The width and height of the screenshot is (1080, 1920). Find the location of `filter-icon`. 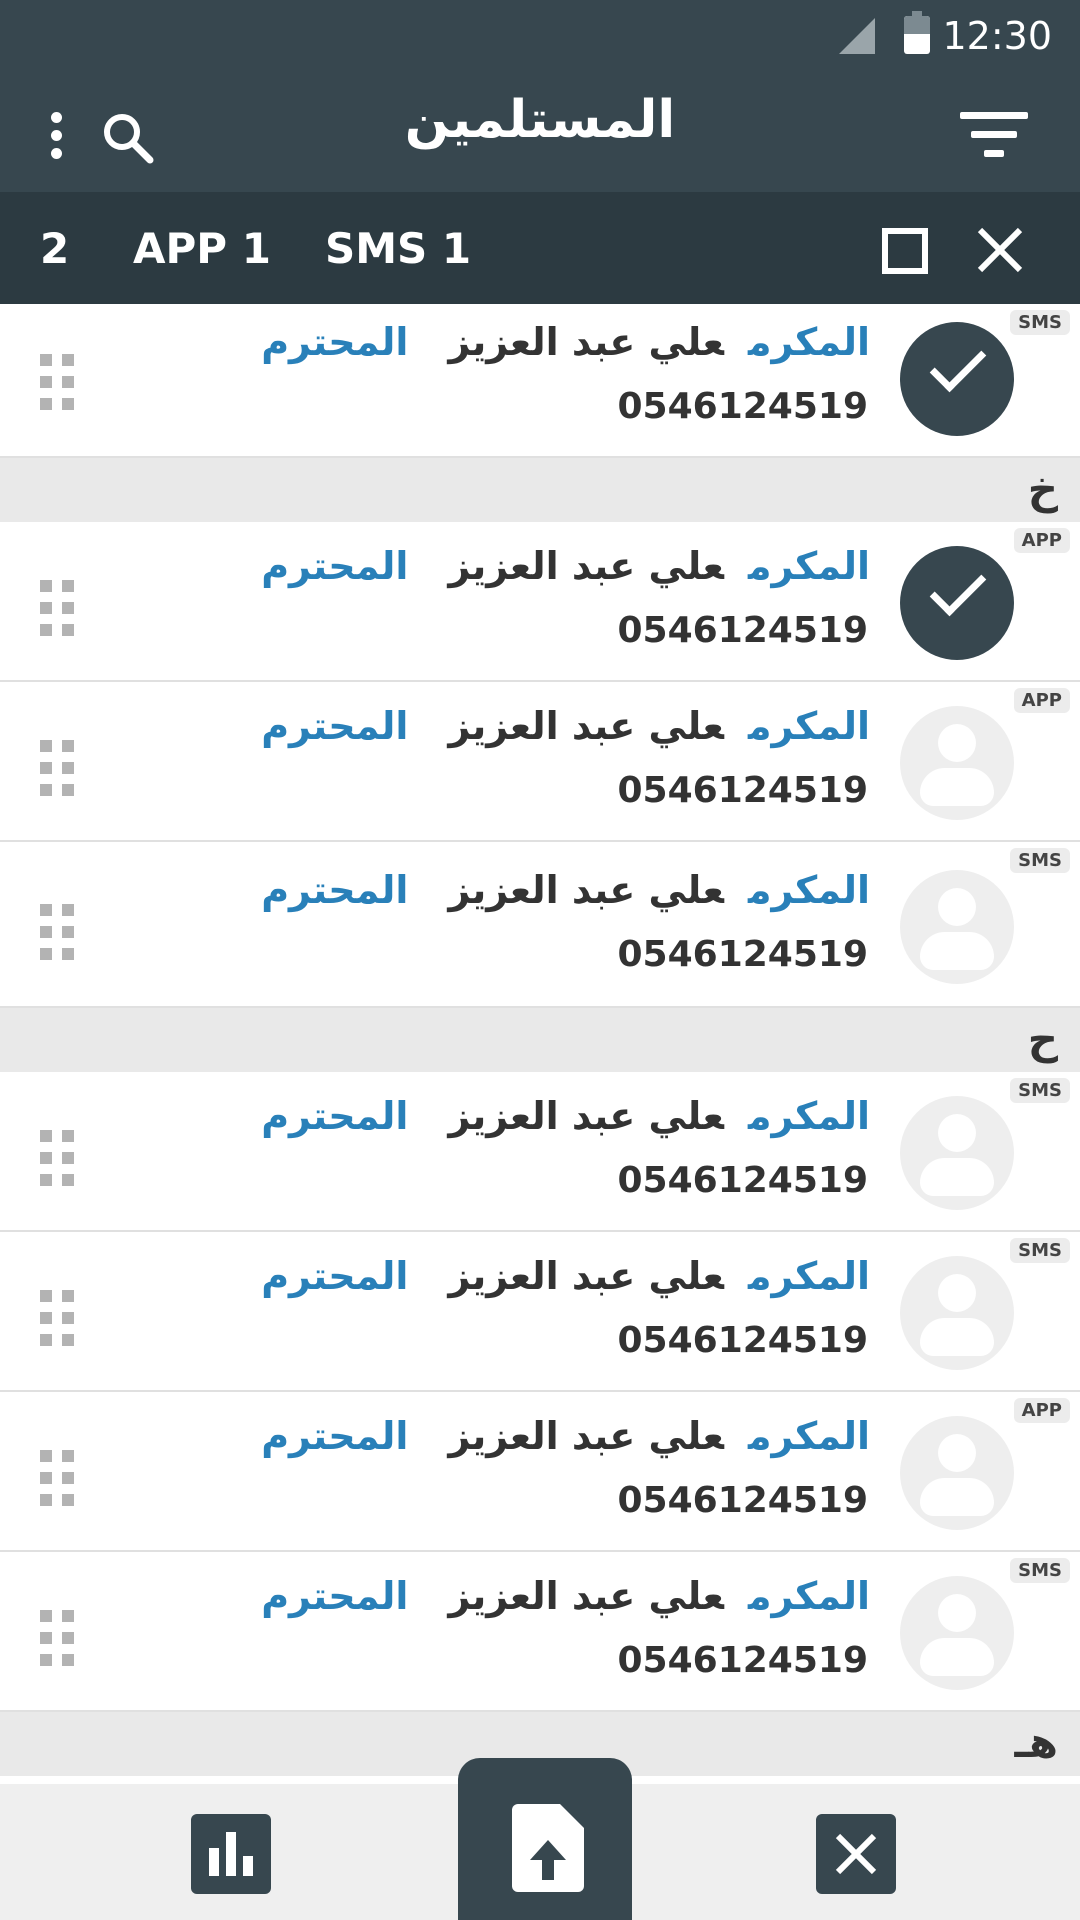

filter-icon is located at coordinates (994, 137).